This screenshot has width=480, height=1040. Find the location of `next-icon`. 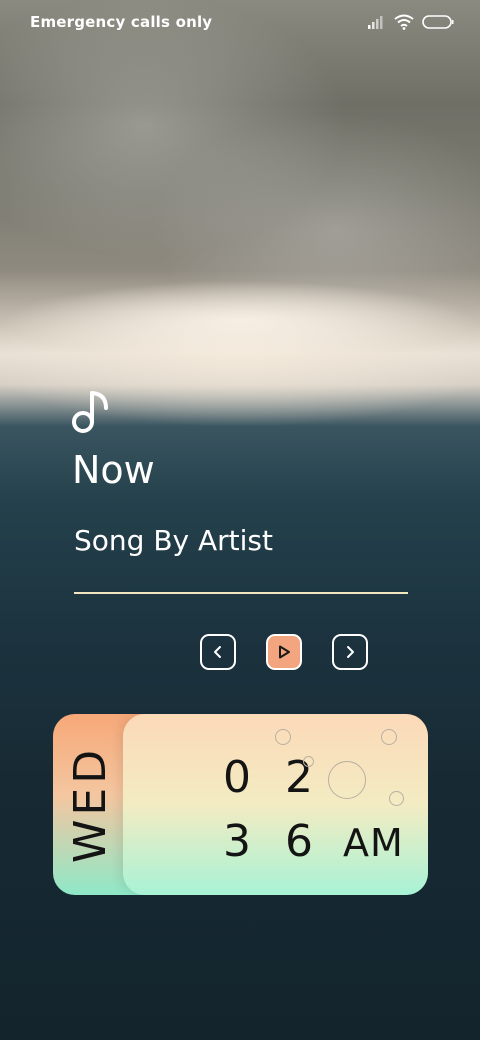

next-icon is located at coordinates (350, 652).